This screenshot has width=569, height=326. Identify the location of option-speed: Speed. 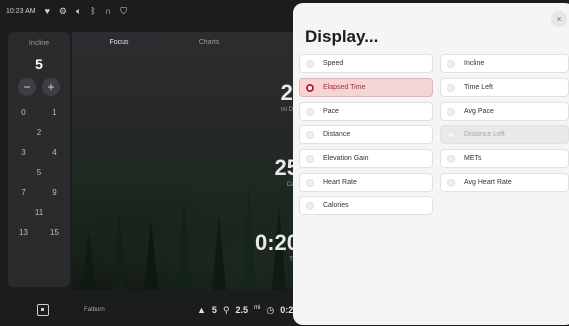
(366, 63).